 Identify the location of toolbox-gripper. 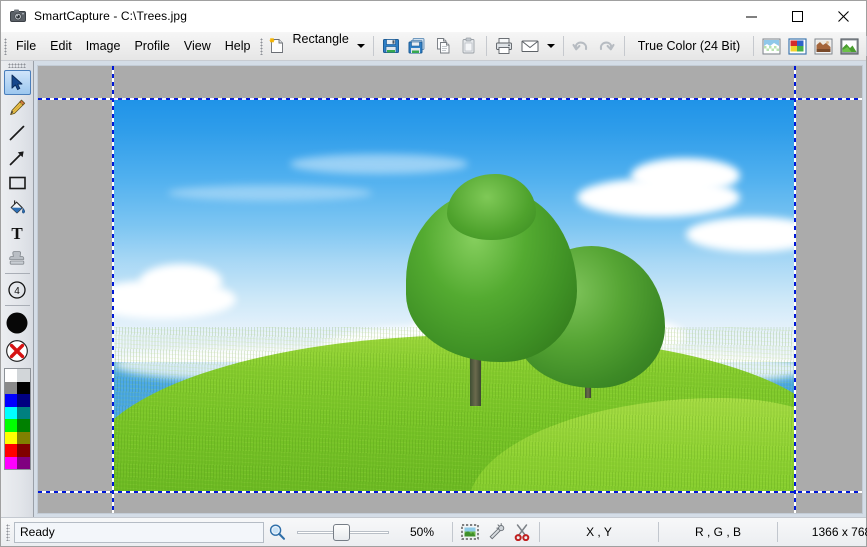
(17, 65).